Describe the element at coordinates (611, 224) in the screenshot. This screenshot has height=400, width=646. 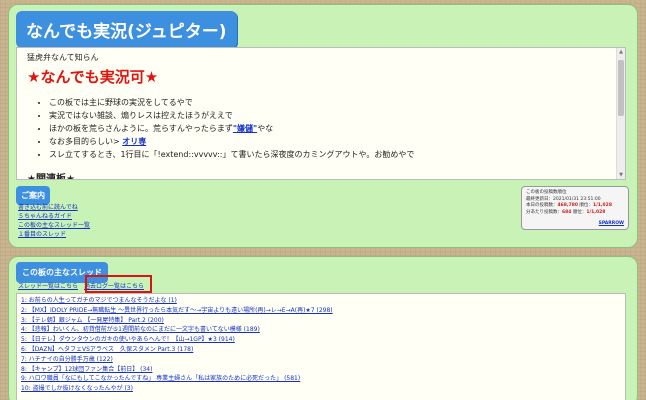
I see `sparrow-link: SPARROW` at that location.